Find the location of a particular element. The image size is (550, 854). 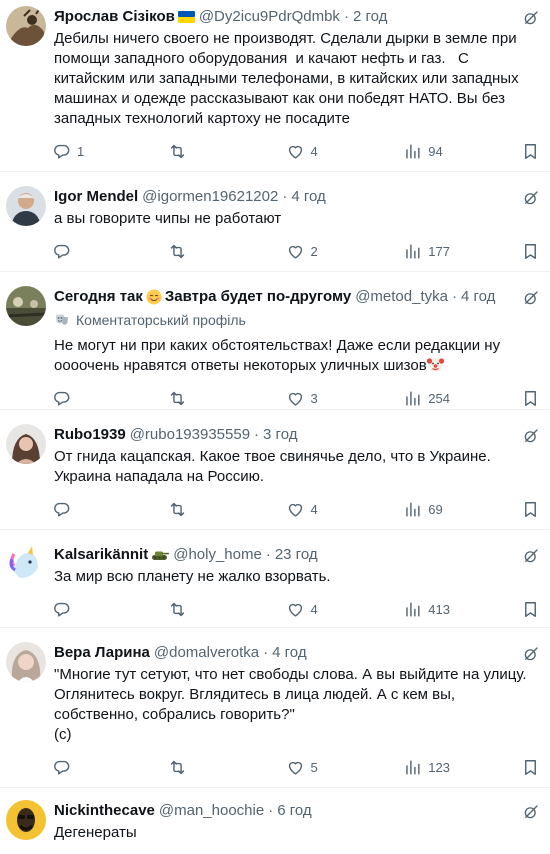

author-name: Kalsarikännit is located at coordinates (101, 555).